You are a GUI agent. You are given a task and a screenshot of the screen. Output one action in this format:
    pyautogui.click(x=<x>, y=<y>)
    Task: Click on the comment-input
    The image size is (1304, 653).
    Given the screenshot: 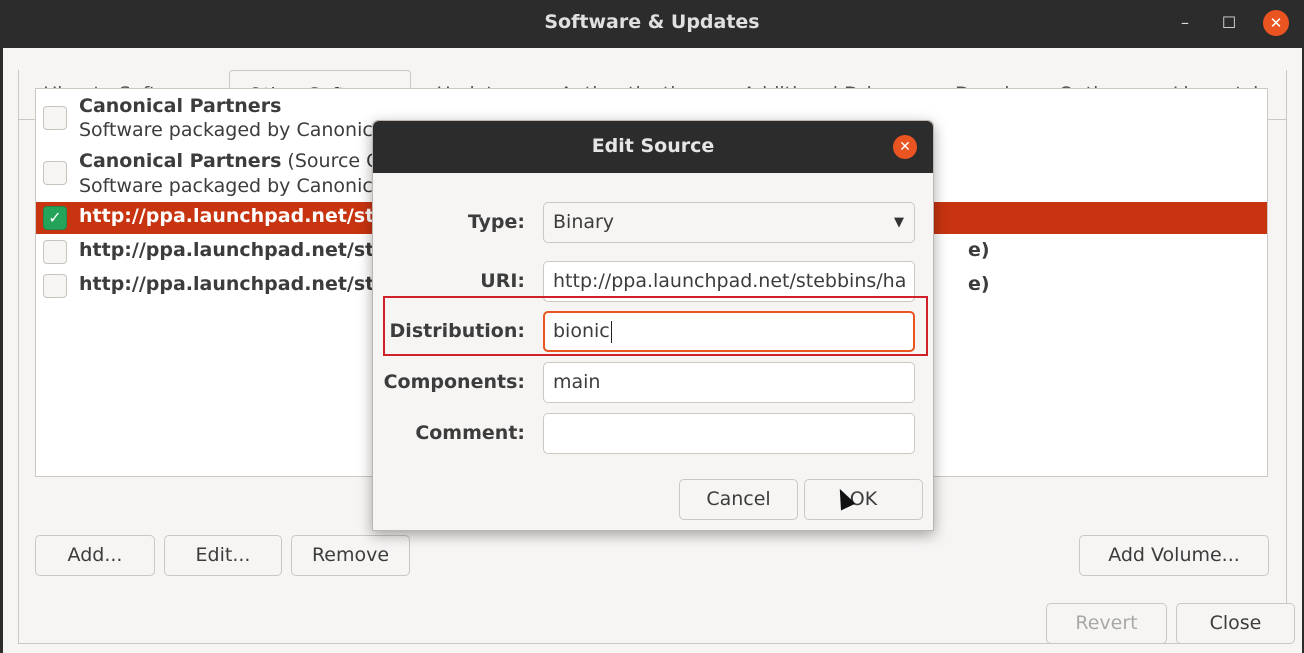 What is the action you would take?
    pyautogui.click(x=729, y=433)
    